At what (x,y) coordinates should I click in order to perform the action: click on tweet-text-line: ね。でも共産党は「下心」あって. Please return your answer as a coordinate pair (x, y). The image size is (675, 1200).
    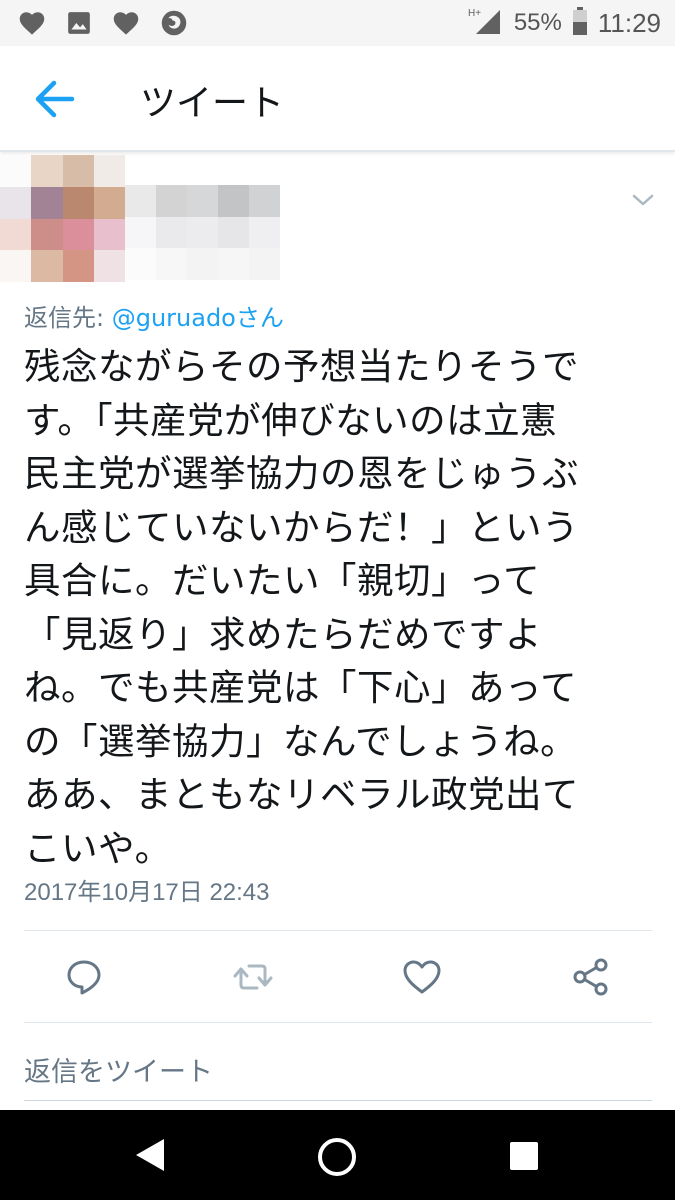
    Looking at the image, I should click on (301, 687).